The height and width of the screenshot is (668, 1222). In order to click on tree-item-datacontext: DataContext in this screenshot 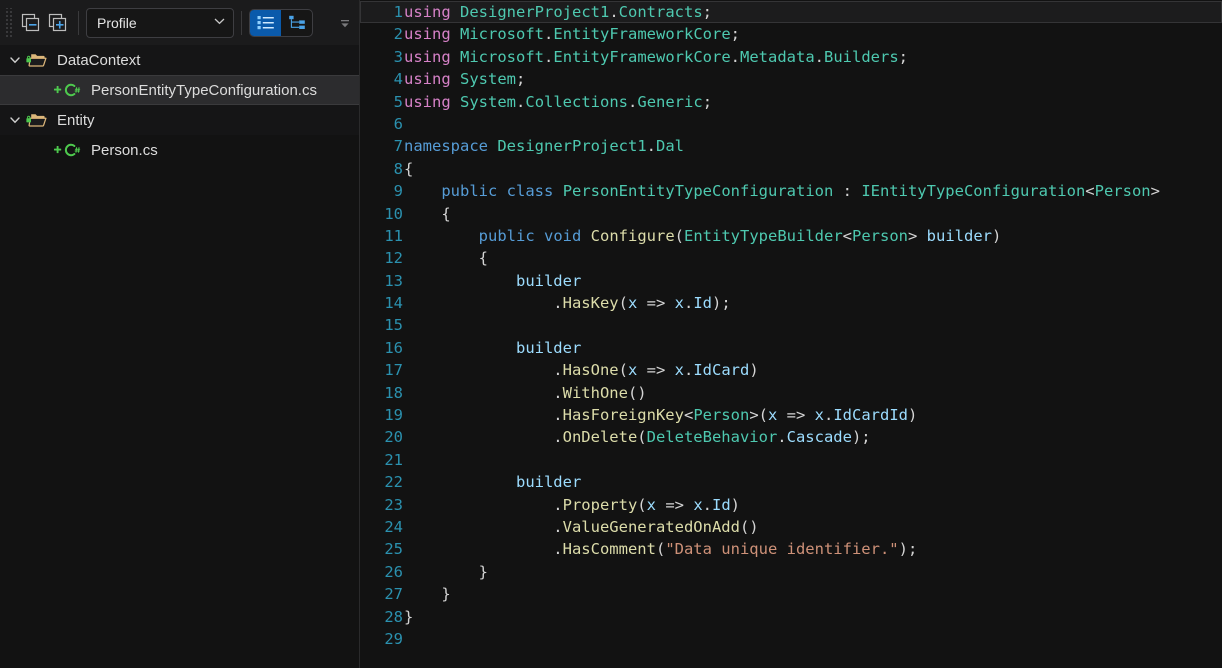, I will do `click(179, 60)`.